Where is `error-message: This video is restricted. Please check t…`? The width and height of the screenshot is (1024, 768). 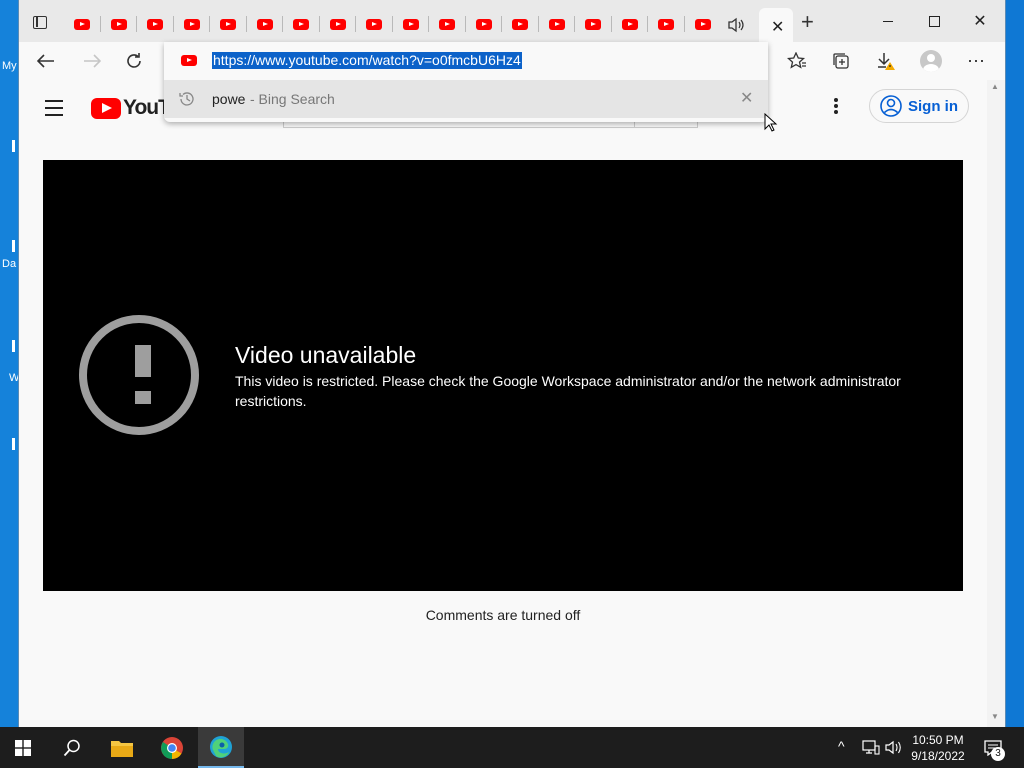 error-message: This video is restricted. Please check t… is located at coordinates (568, 391).